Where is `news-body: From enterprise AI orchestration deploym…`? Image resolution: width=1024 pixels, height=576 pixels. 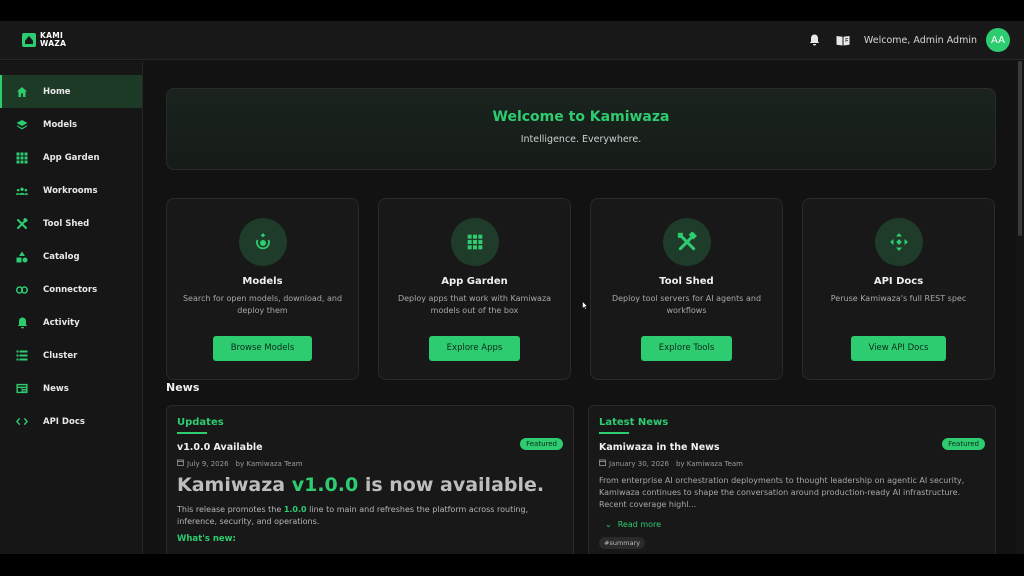
news-body: From enterprise AI orchestration deploym… is located at coordinates (782, 492).